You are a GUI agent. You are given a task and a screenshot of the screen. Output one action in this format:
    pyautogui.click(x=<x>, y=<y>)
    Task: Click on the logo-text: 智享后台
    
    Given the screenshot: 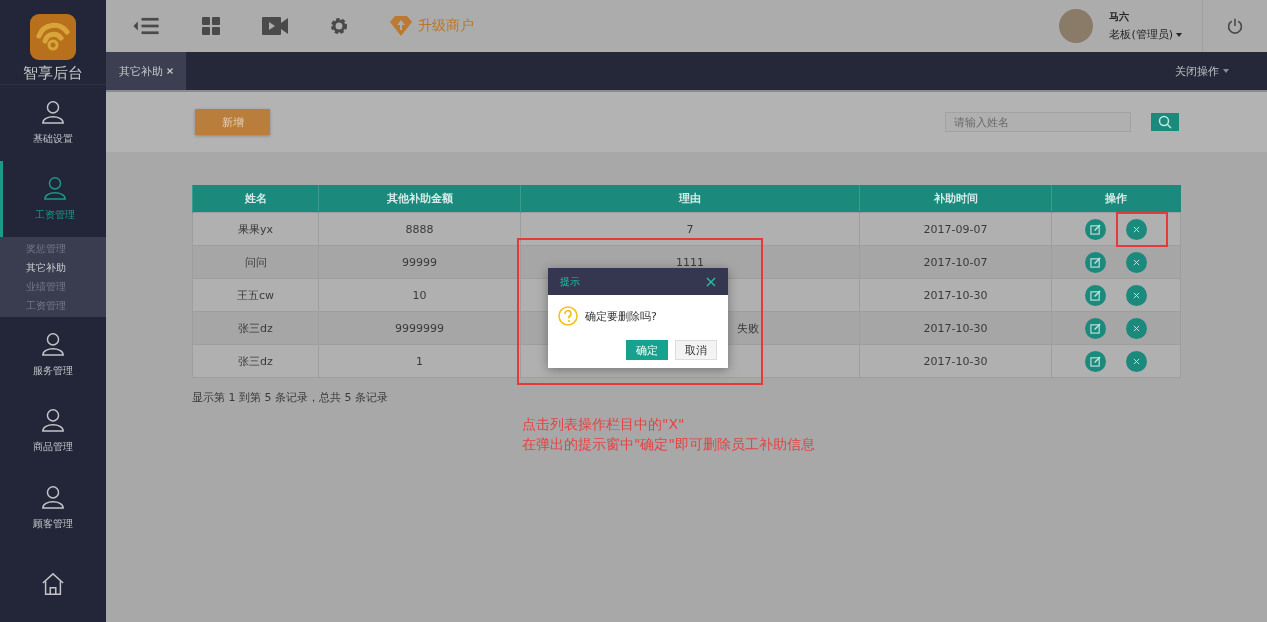 What is the action you would take?
    pyautogui.click(x=53, y=73)
    